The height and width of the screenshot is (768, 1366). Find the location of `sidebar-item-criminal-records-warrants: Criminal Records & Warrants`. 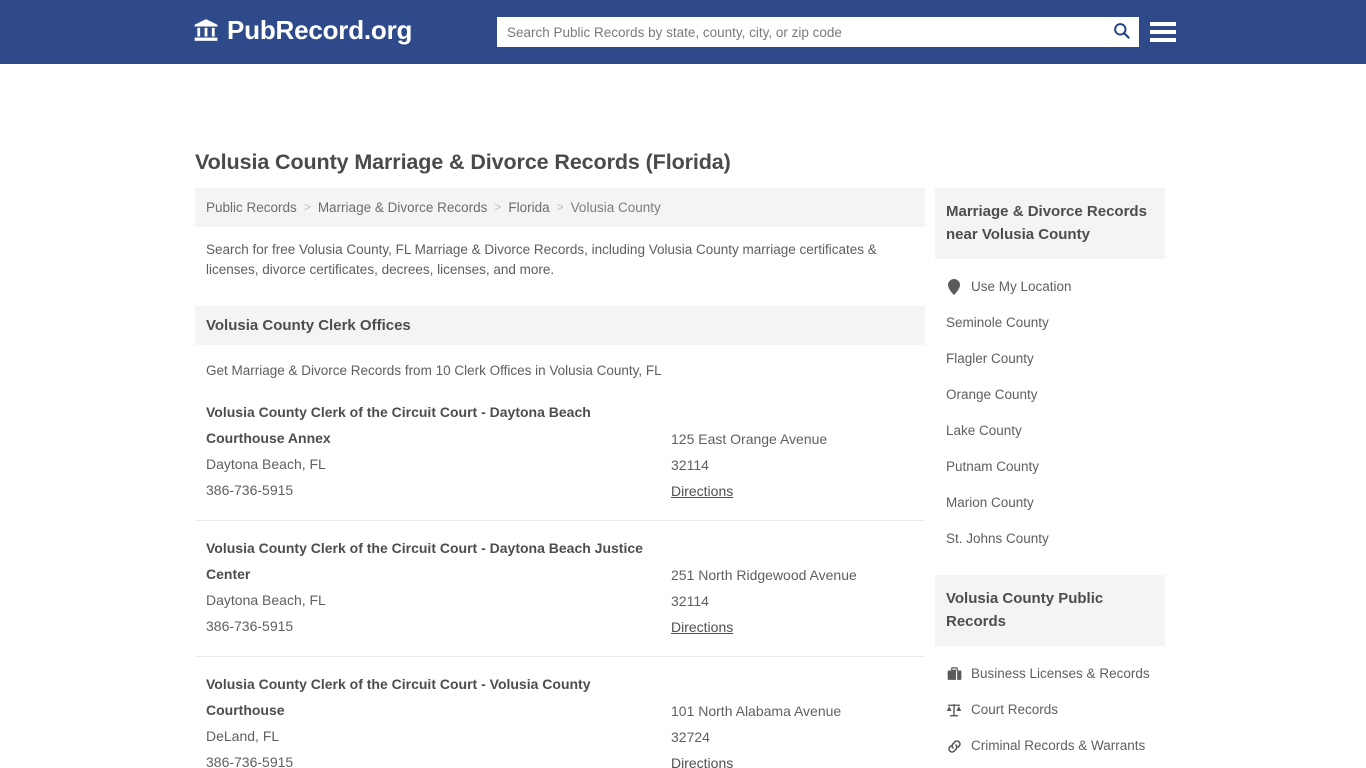

sidebar-item-criminal-records-warrants: Criminal Records & Warrants is located at coordinates (1050, 746).